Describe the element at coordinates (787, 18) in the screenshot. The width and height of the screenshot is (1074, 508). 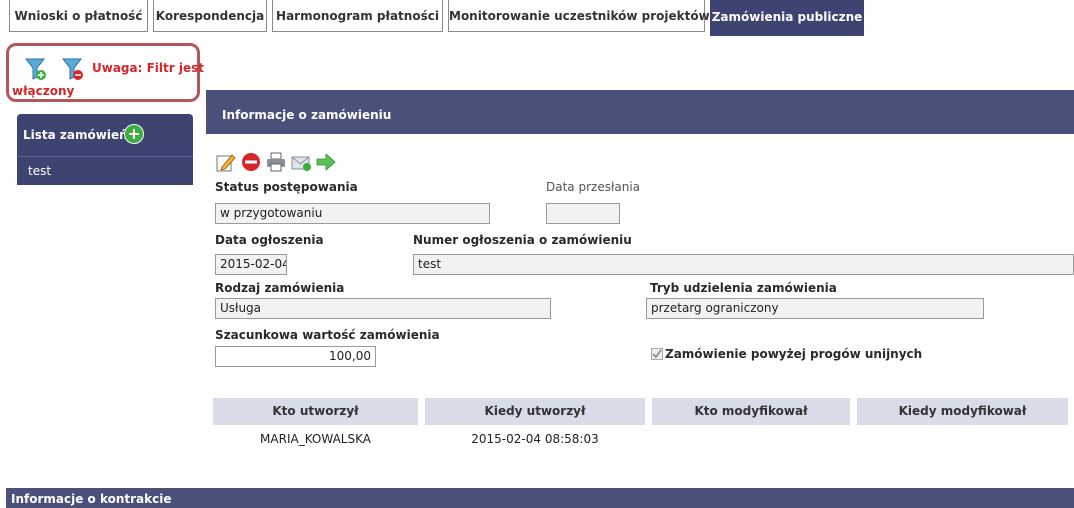
I see `tab-public-procurement: Zamówienia publiczne` at that location.